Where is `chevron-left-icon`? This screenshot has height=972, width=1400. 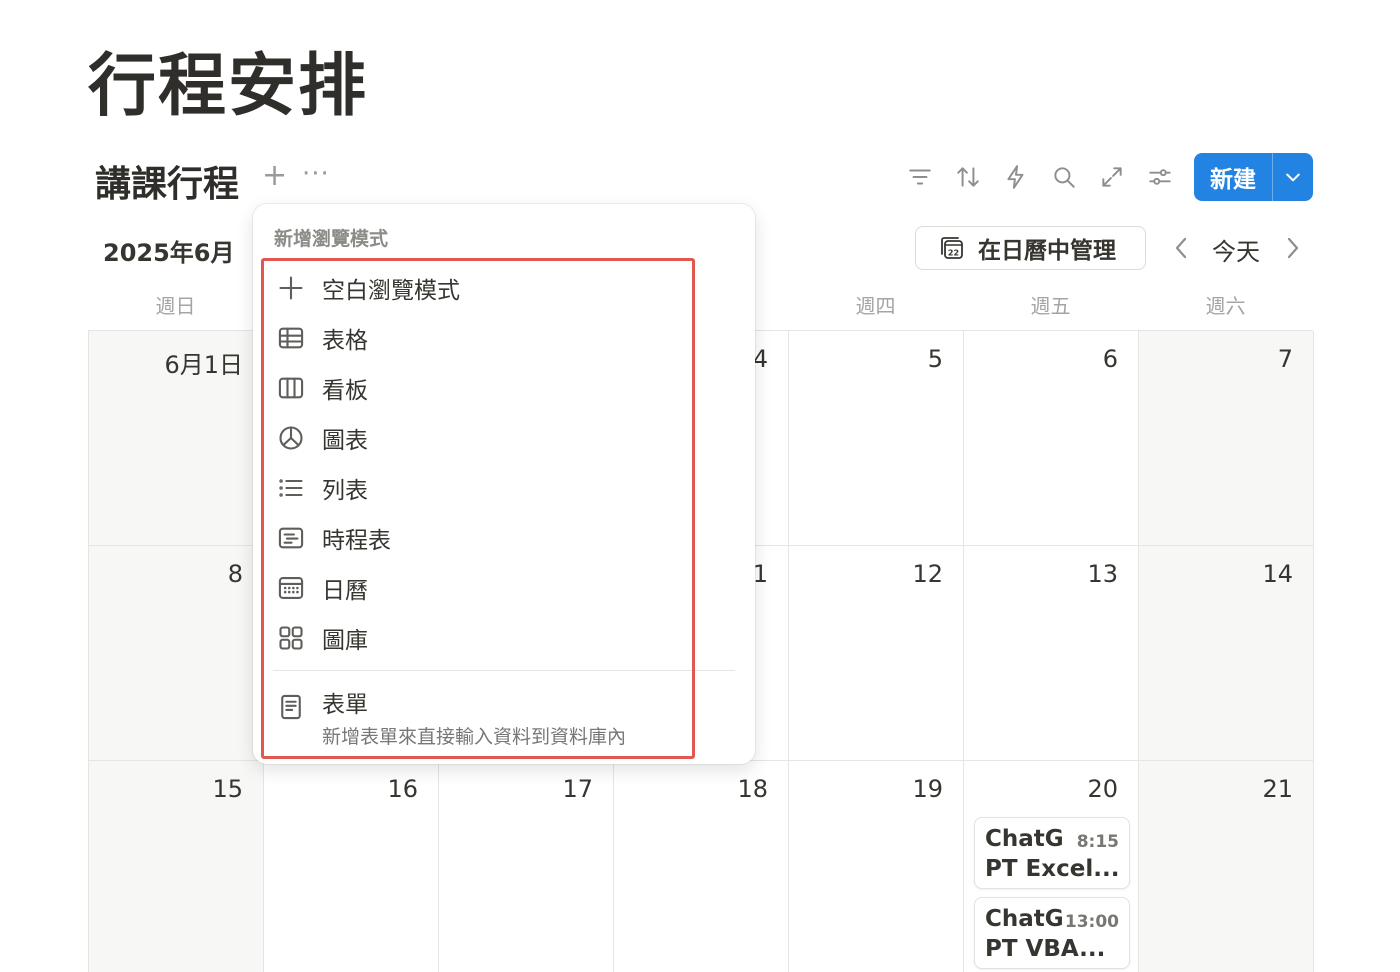
chevron-left-icon is located at coordinates (1181, 248).